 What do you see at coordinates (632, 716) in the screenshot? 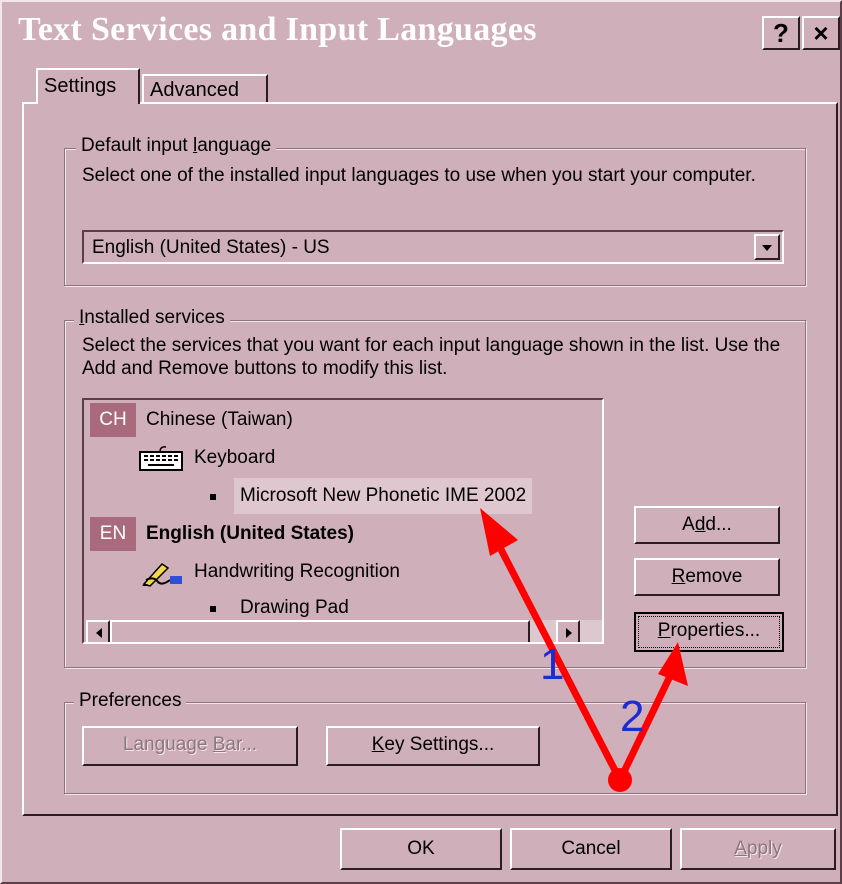
I see `annotation-label-2: 2` at bounding box center [632, 716].